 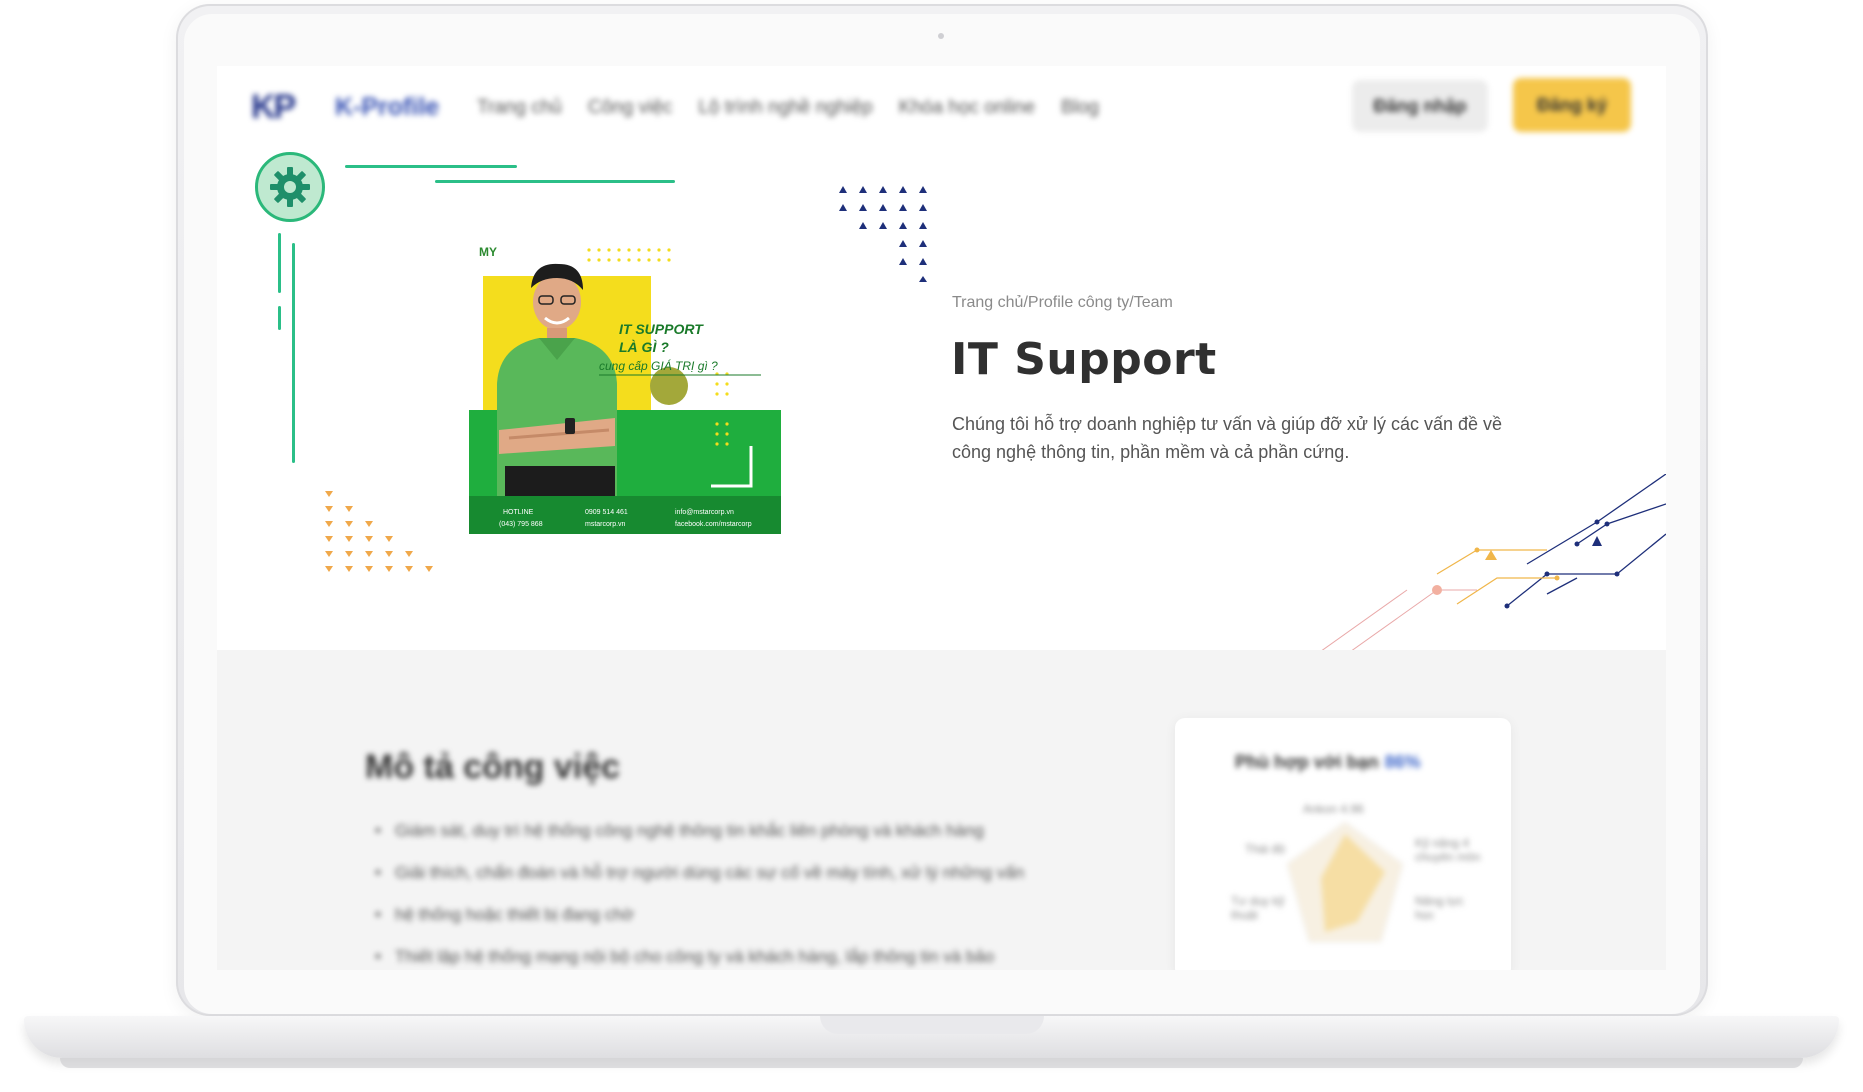 I want to click on poster-heading-1: IT SUPPORT, so click(x=661, y=329).